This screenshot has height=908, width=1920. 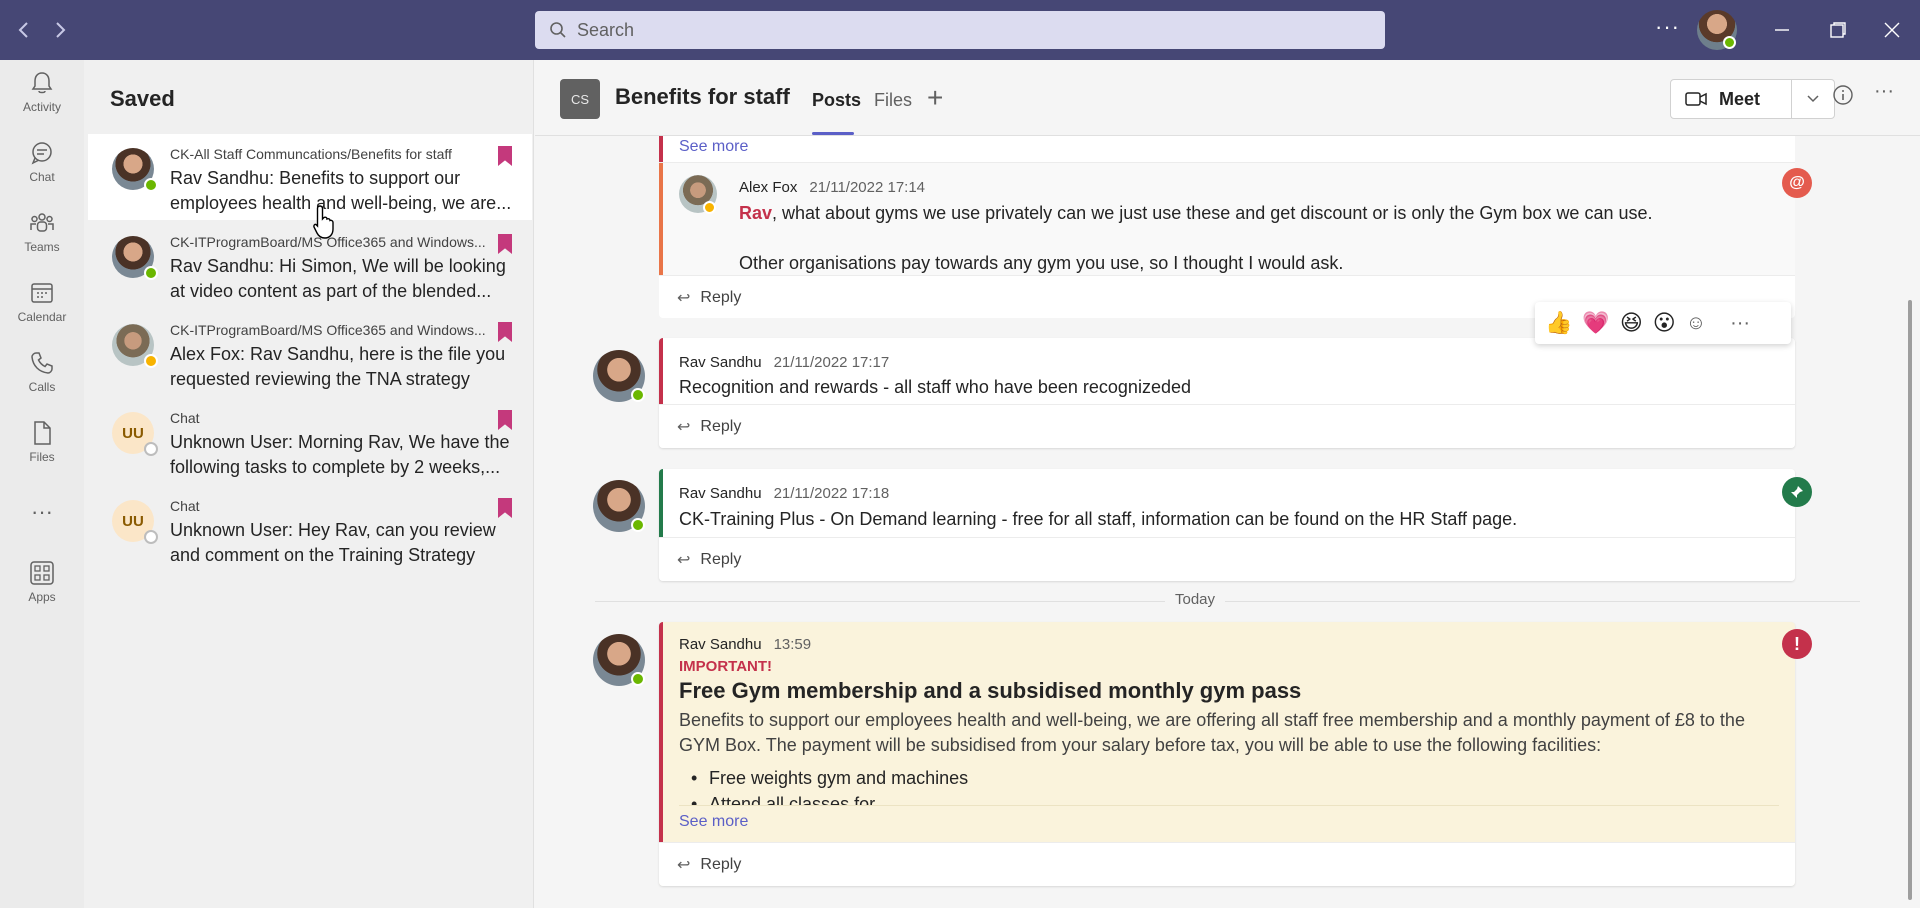 What do you see at coordinates (42, 433) in the screenshot?
I see `file-icon` at bounding box center [42, 433].